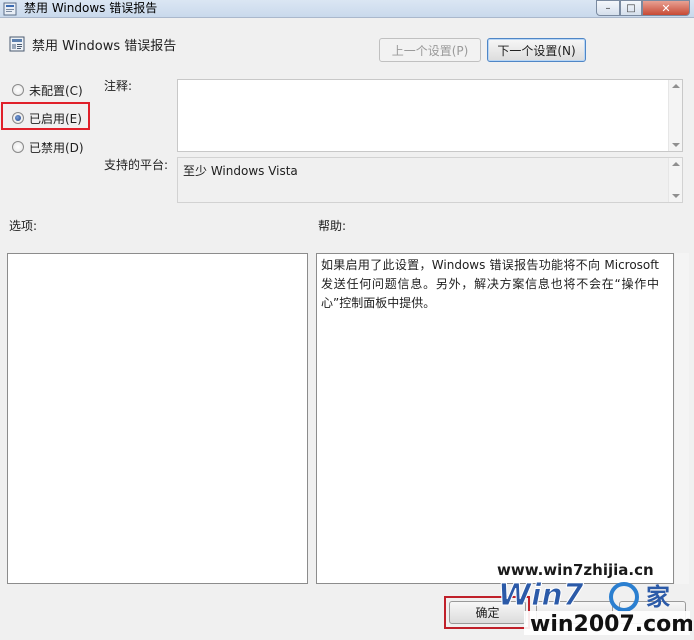  I want to click on window-title: 禁用 Windows 错误报告, so click(91, 8).